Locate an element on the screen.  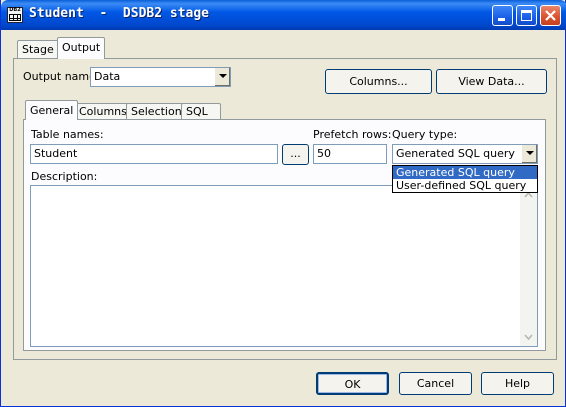
tab-stage: Stage is located at coordinates (38, 49).